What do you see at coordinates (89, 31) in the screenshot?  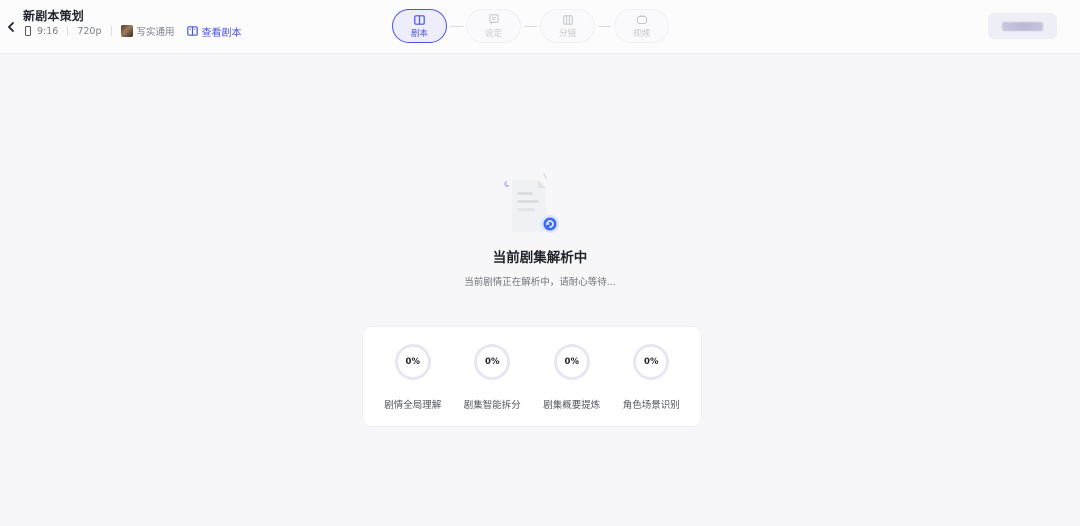 I see `resolution: 720p` at bounding box center [89, 31].